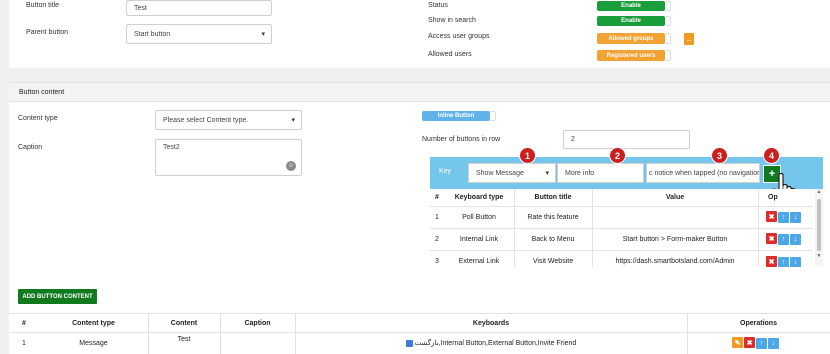  I want to click on key-row-2-ops: ✖ ↑ ↓, so click(783, 239).